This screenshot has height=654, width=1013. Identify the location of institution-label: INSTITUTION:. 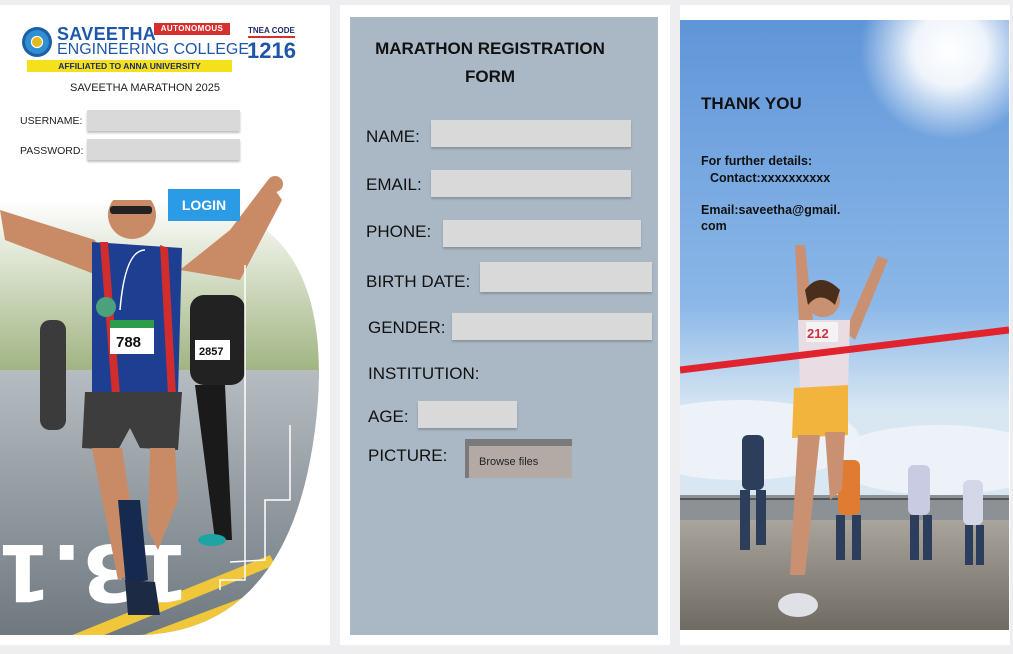
(424, 373).